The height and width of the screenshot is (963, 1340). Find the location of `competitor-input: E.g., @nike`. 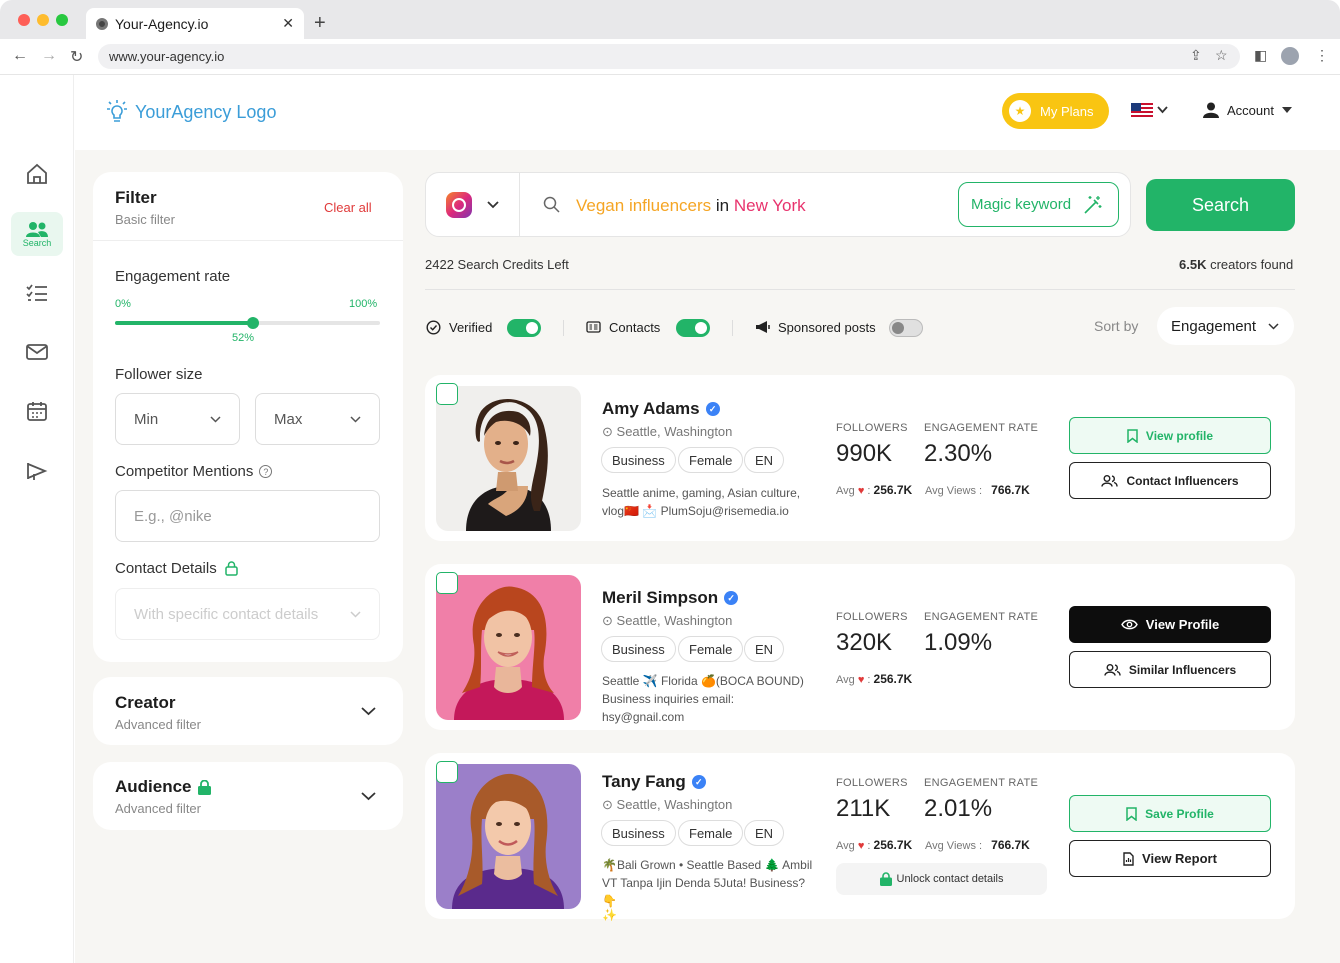

competitor-input: E.g., @nike is located at coordinates (247, 516).